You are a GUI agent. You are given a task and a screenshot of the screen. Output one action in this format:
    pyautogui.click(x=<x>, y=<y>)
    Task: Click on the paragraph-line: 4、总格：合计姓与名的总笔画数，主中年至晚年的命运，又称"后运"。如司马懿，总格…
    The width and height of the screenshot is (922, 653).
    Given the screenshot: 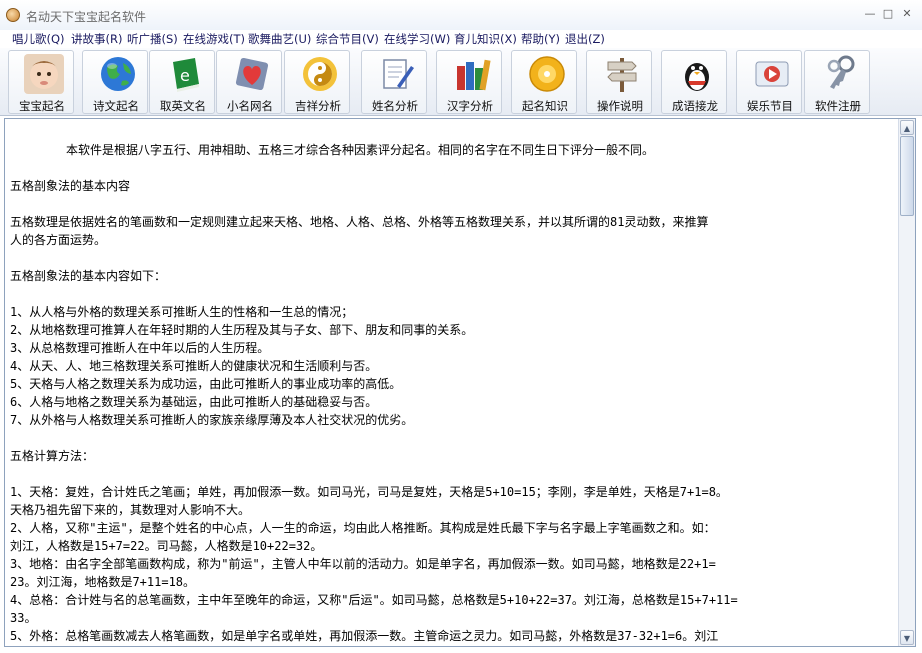 What is the action you would take?
    pyautogui.click(x=374, y=600)
    